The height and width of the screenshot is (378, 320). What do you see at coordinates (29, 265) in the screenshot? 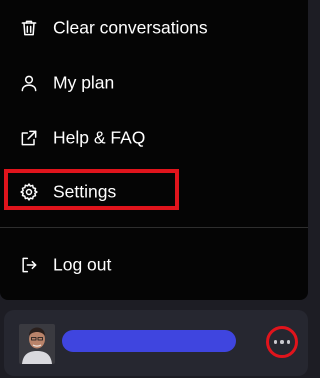
I see `logout-icon` at bounding box center [29, 265].